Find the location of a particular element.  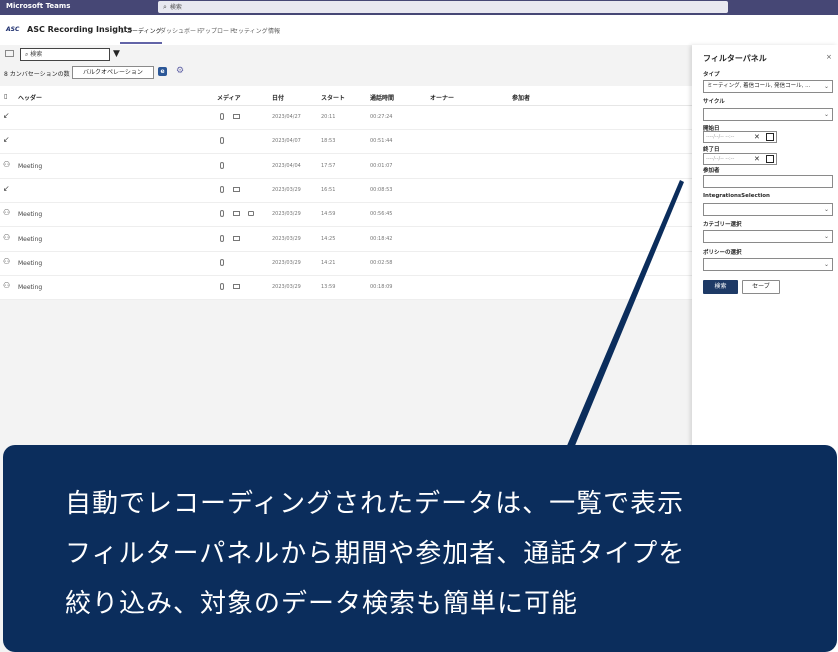

view-toggle-icon is located at coordinates (9, 53).